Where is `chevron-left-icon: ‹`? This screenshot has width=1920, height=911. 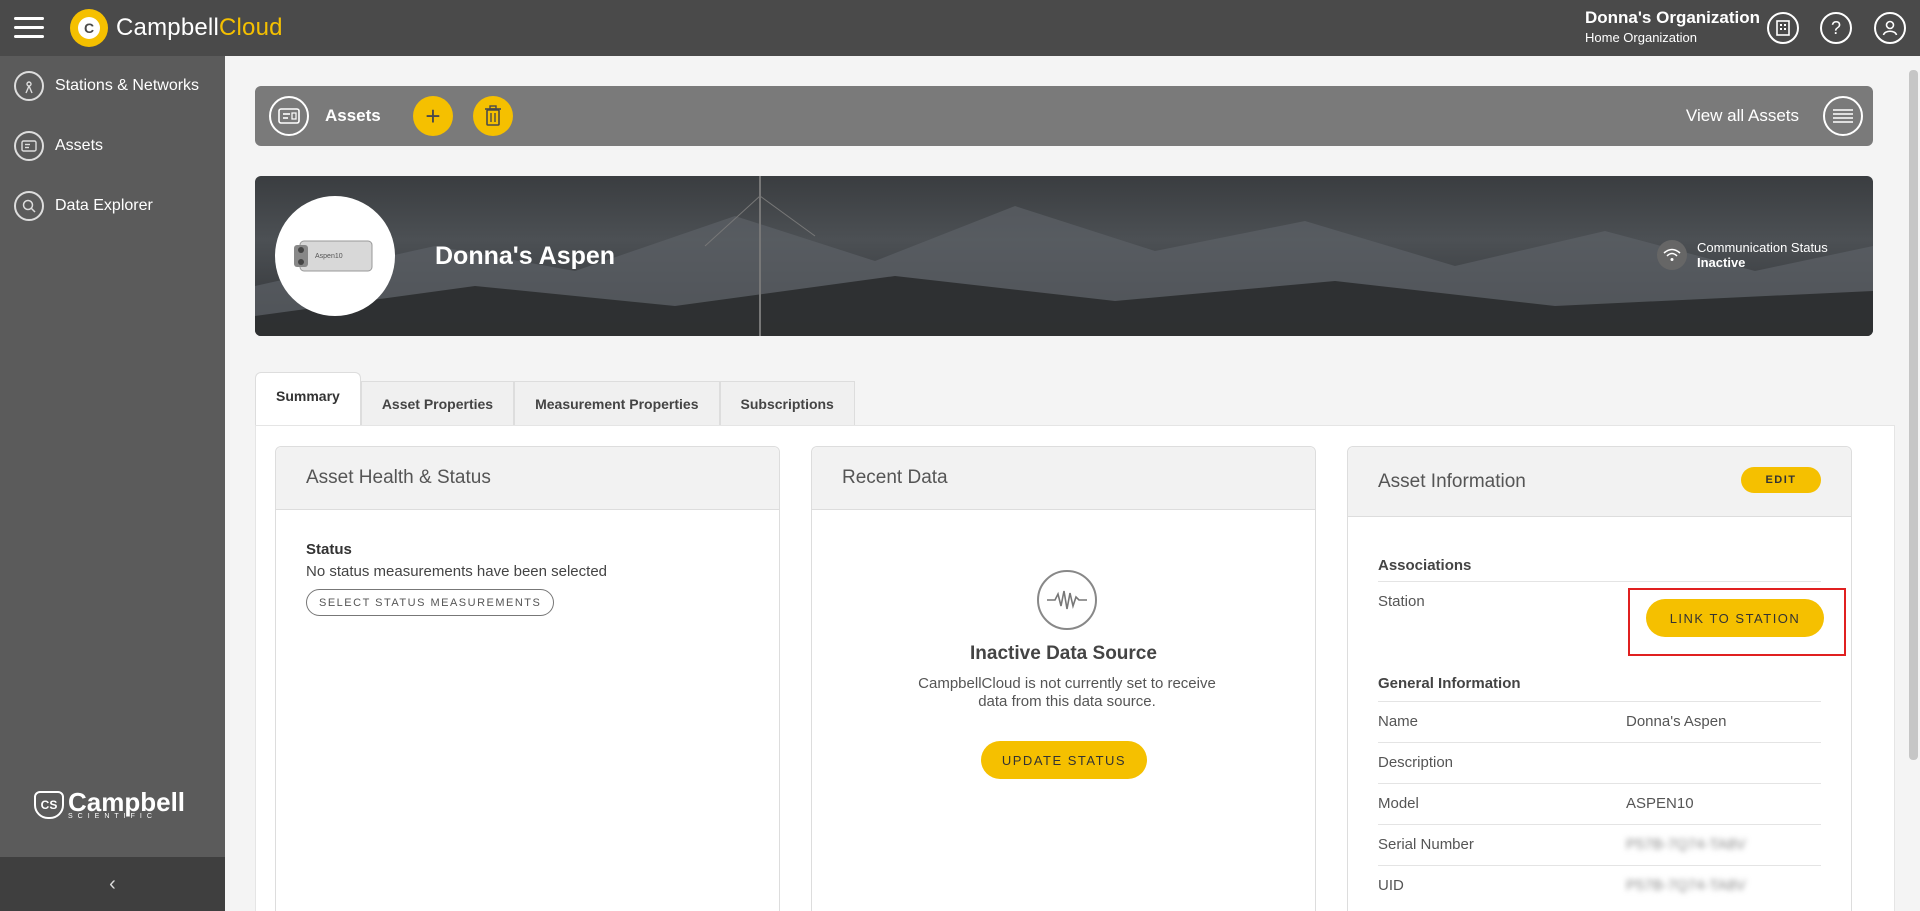
chevron-left-icon: ‹ is located at coordinates (112, 883).